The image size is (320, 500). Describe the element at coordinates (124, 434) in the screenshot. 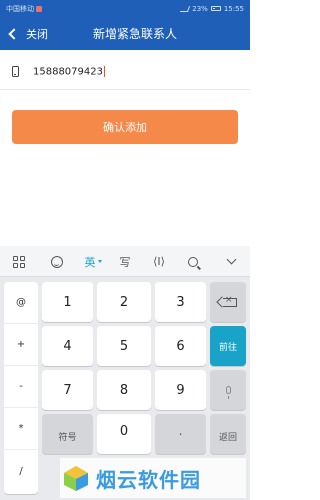

I see `key-0: 0` at that location.